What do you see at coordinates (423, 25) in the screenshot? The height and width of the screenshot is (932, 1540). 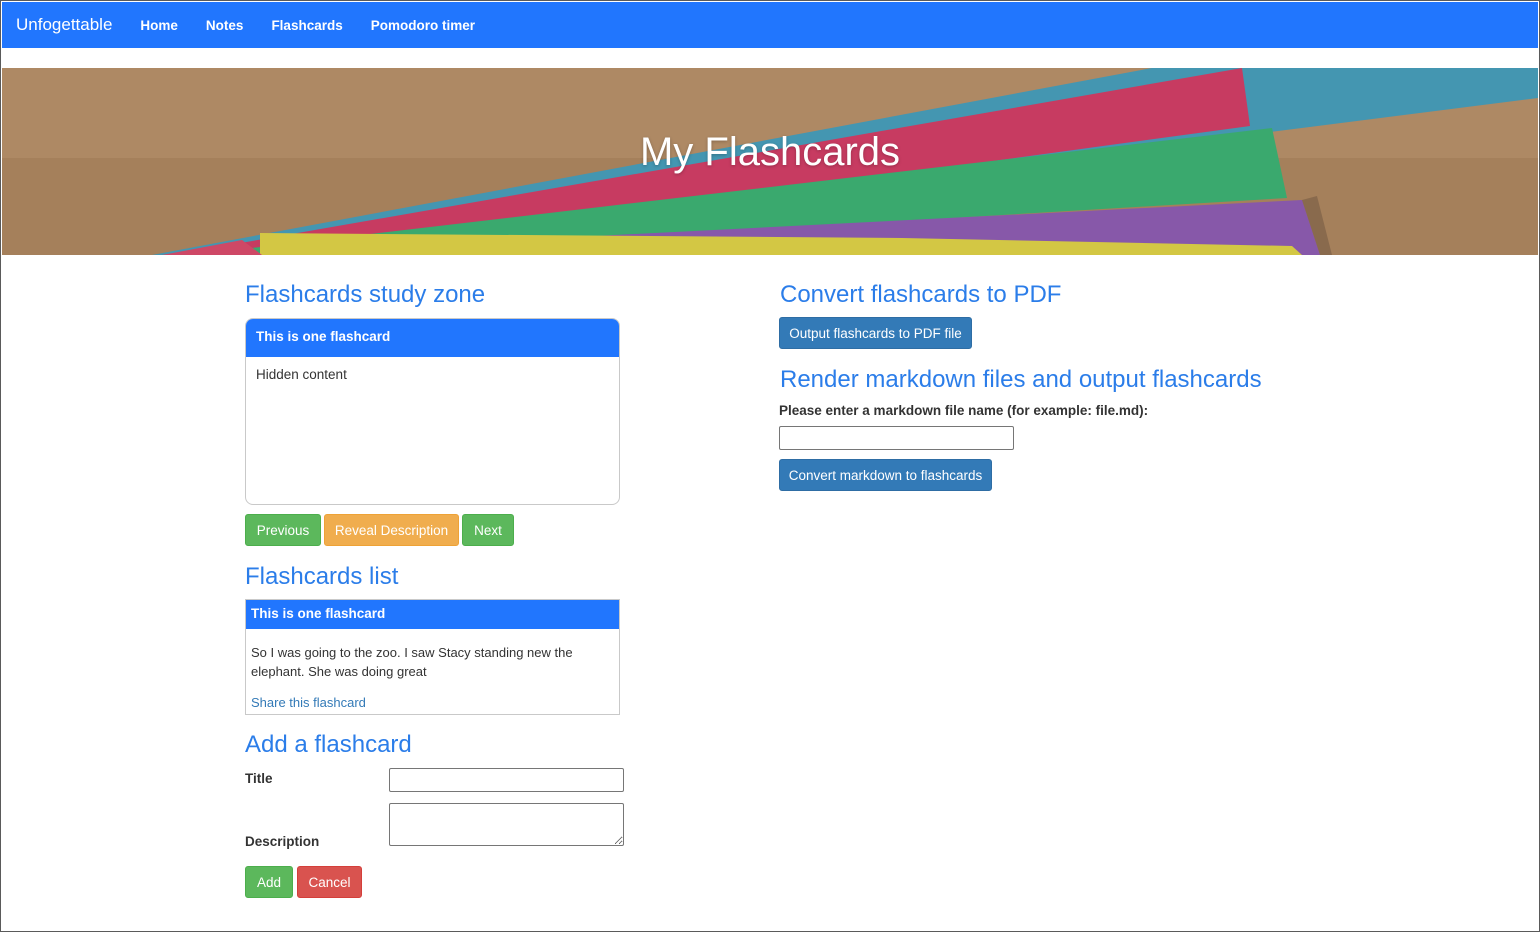 I see `nav-link-pomodoro-timer: Pomodoro timer` at bounding box center [423, 25].